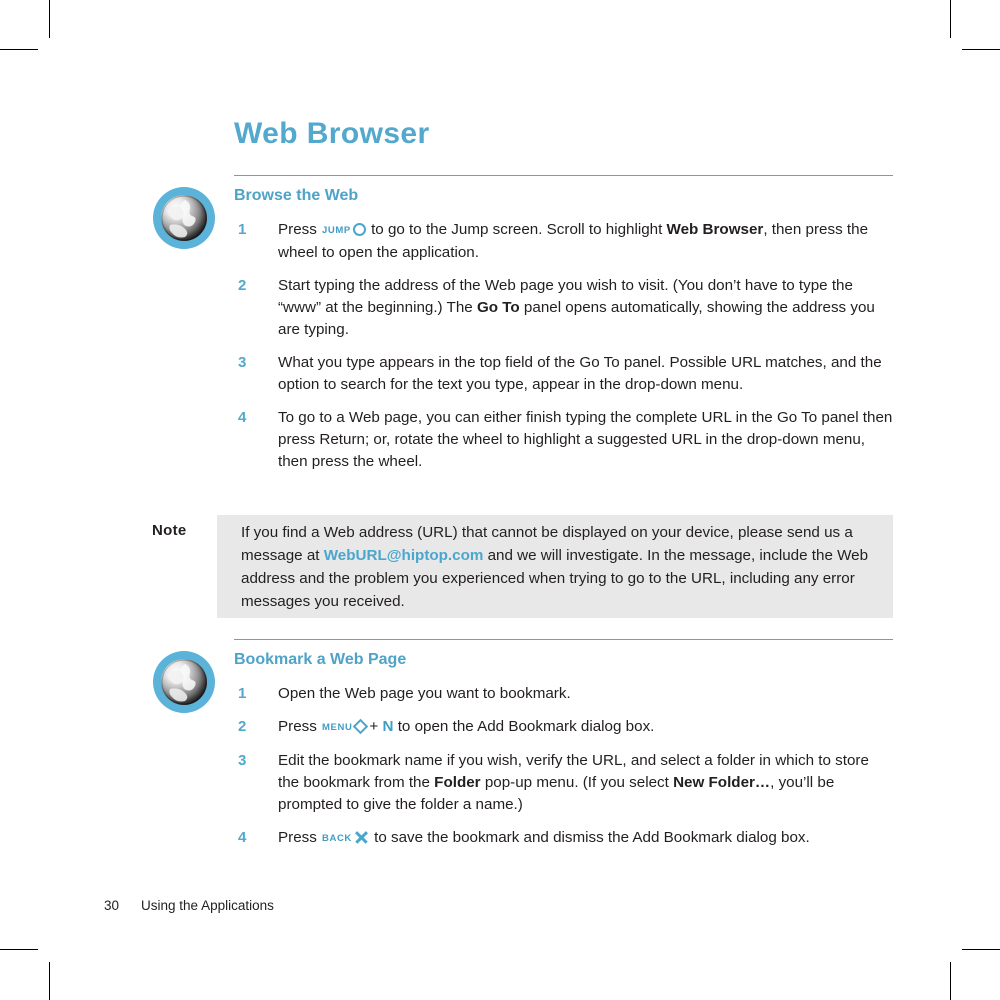  Describe the element at coordinates (112, 905) in the screenshot. I see `footer-page-number: 30` at that location.